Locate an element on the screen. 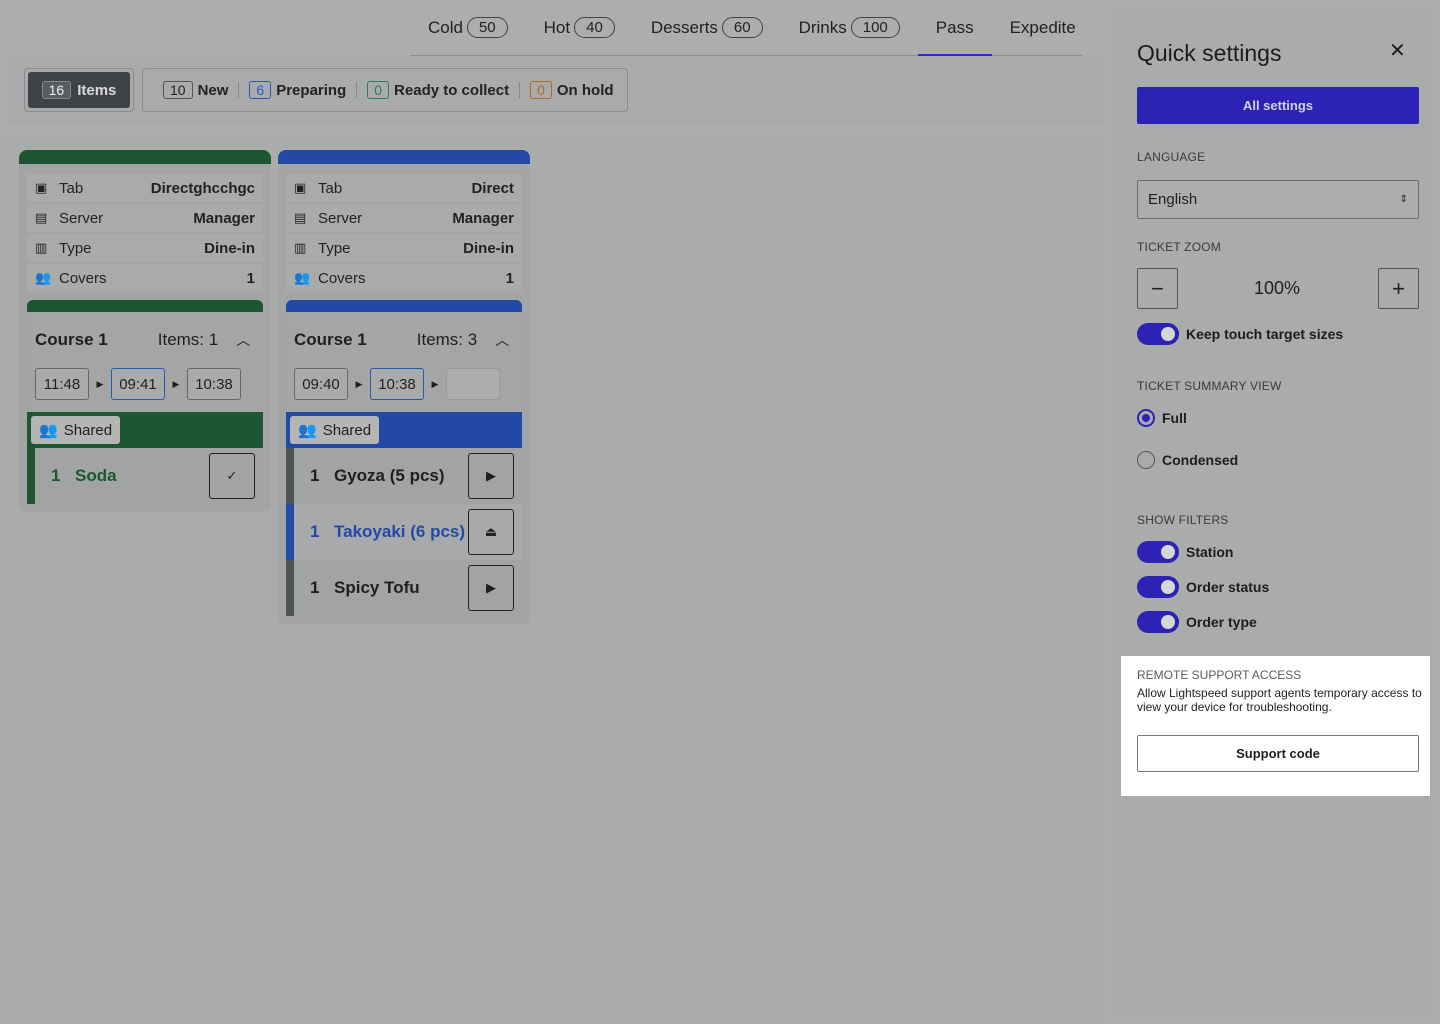 This screenshot has height=1024, width=1440. order-status-toggle-row: Order status is located at coordinates (1203, 587).